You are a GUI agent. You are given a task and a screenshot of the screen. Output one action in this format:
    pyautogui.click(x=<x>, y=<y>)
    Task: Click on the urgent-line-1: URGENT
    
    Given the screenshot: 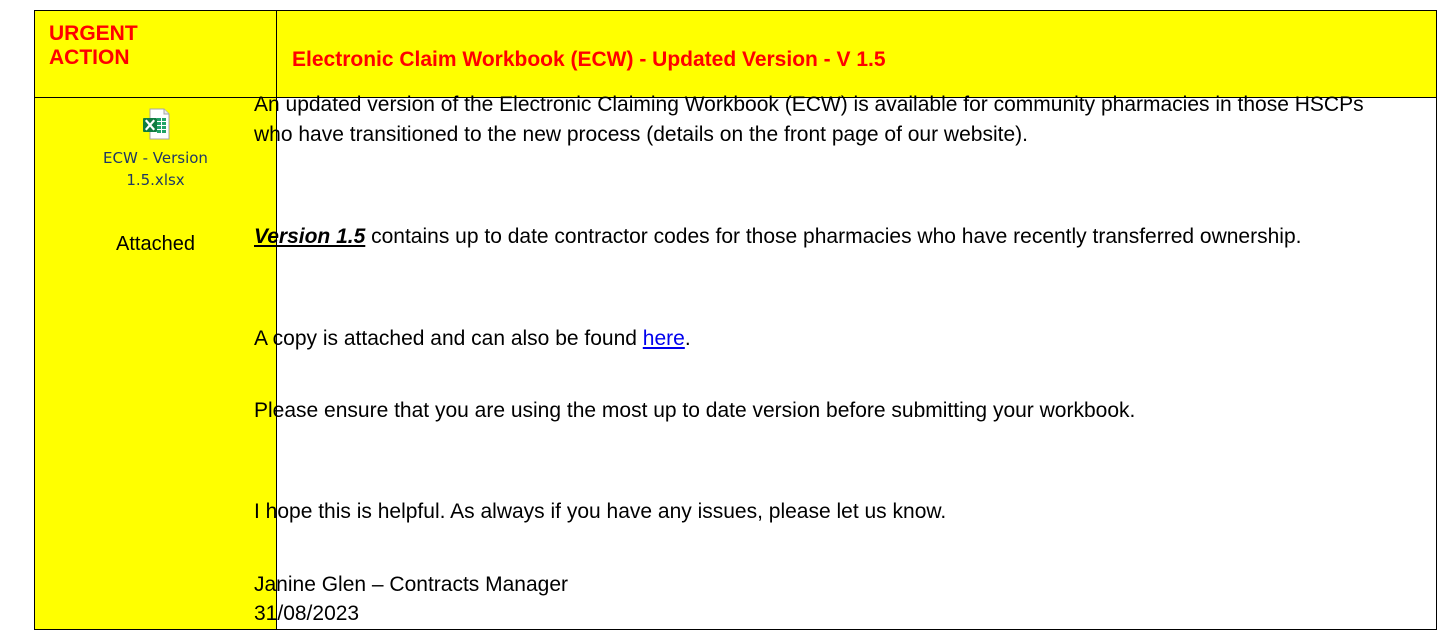 What is the action you would take?
    pyautogui.click(x=93, y=33)
    